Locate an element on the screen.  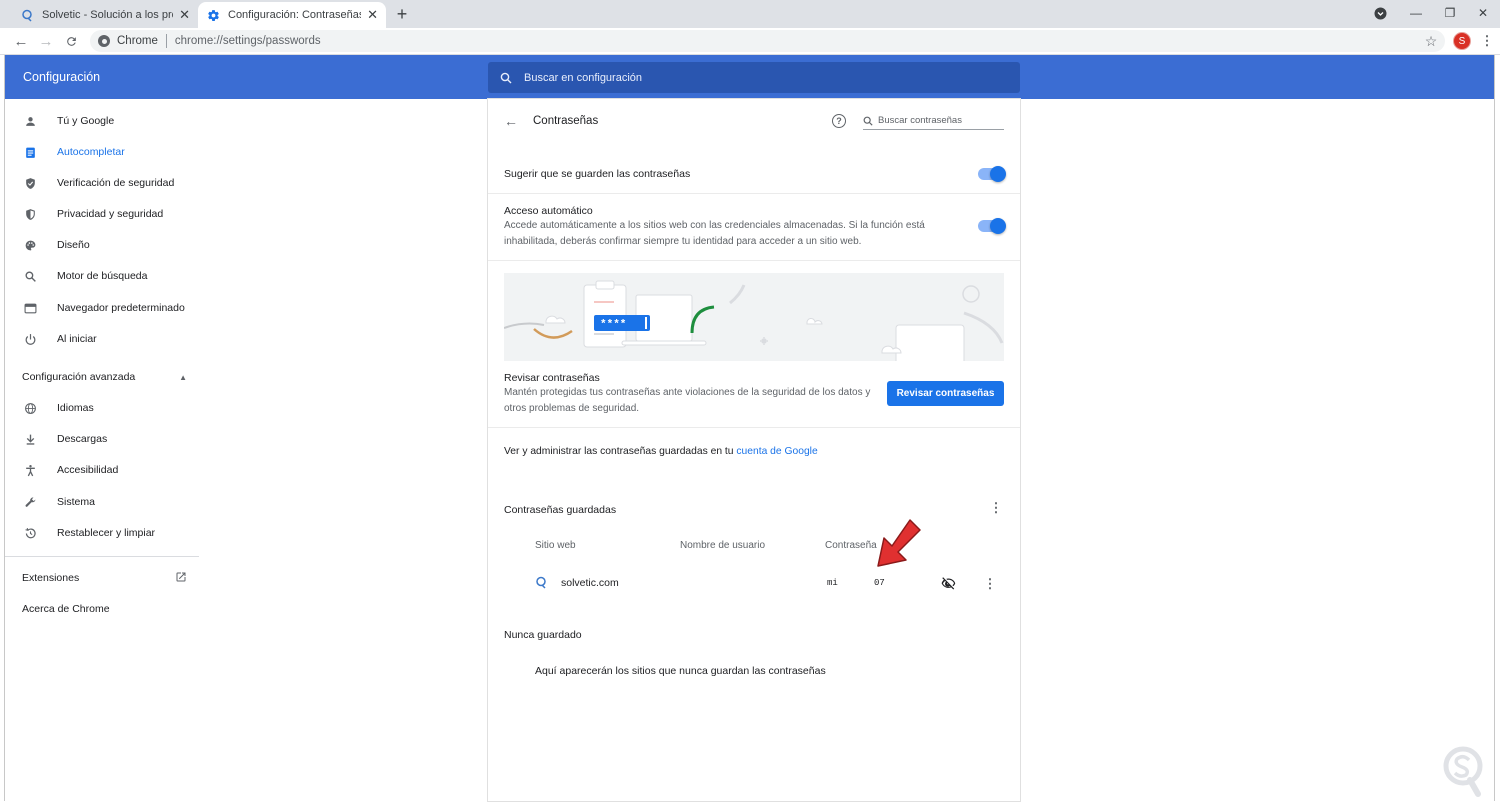
passwords-title: Contraseñas is located at coordinates (566, 121).